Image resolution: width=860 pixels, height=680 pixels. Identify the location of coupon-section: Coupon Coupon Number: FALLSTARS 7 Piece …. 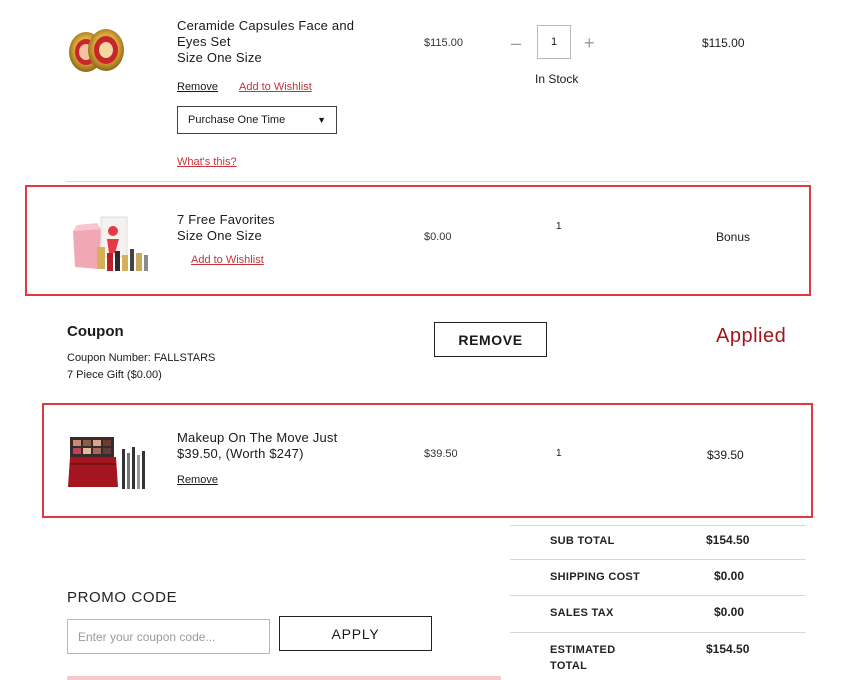
(430, 350).